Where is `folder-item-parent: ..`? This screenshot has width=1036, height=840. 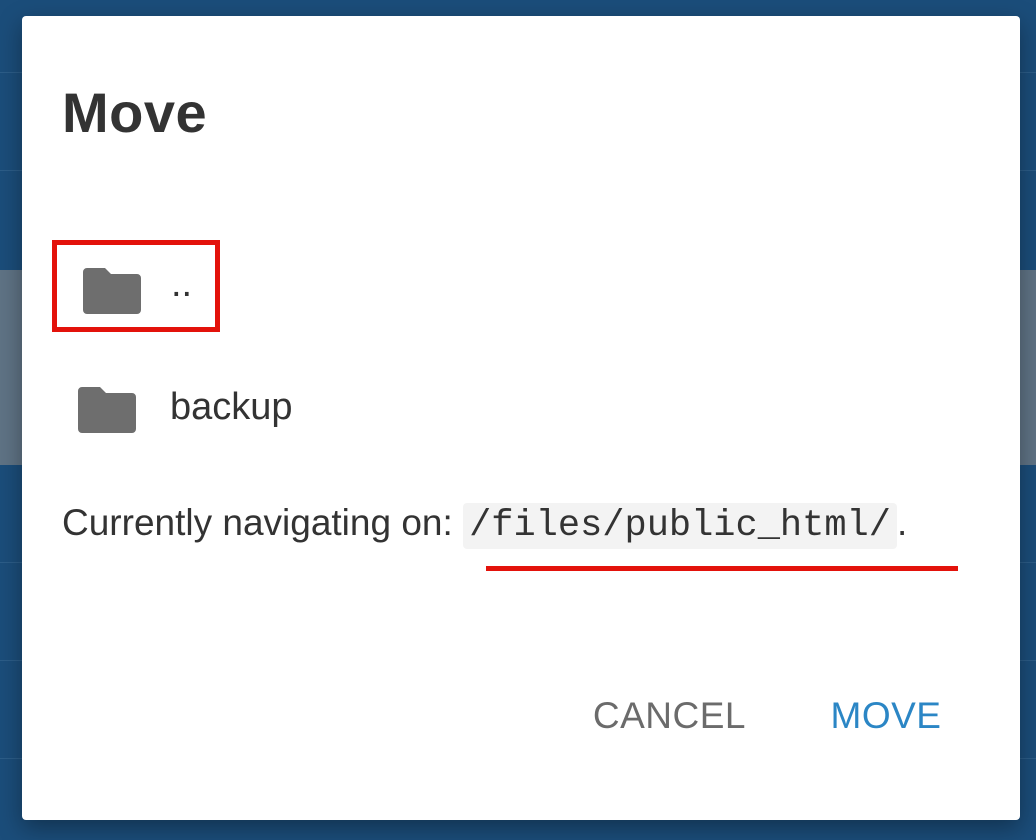 folder-item-parent: .. is located at coordinates (136, 286).